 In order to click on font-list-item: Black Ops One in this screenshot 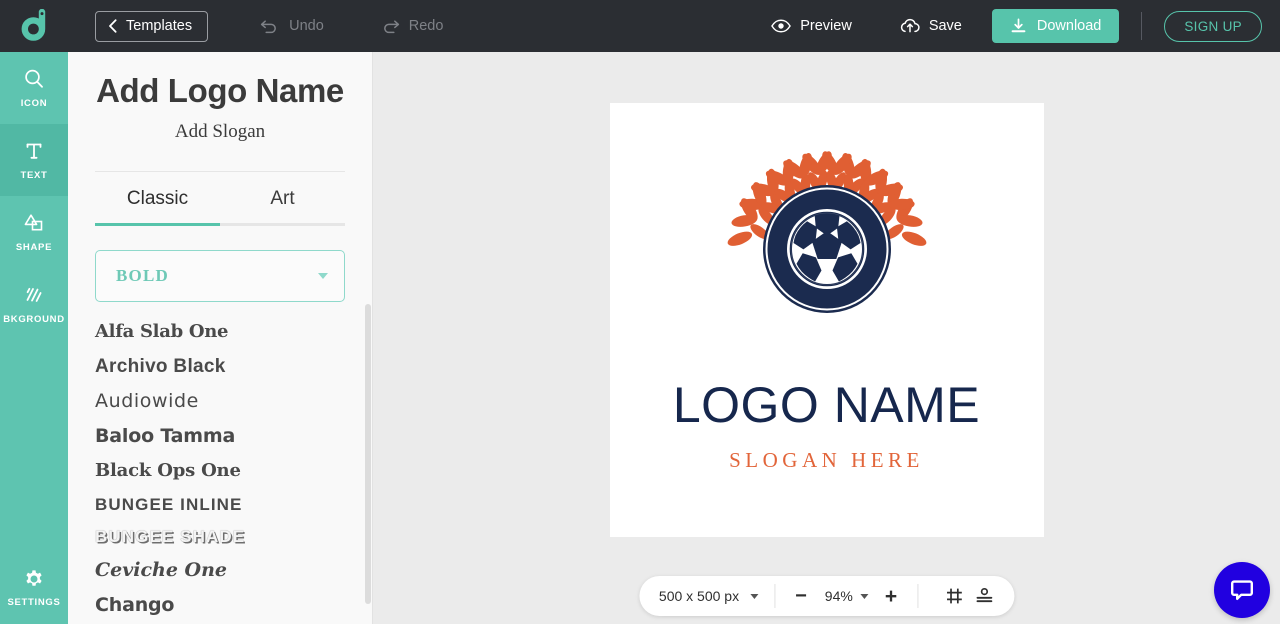, I will do `click(220, 472)`.